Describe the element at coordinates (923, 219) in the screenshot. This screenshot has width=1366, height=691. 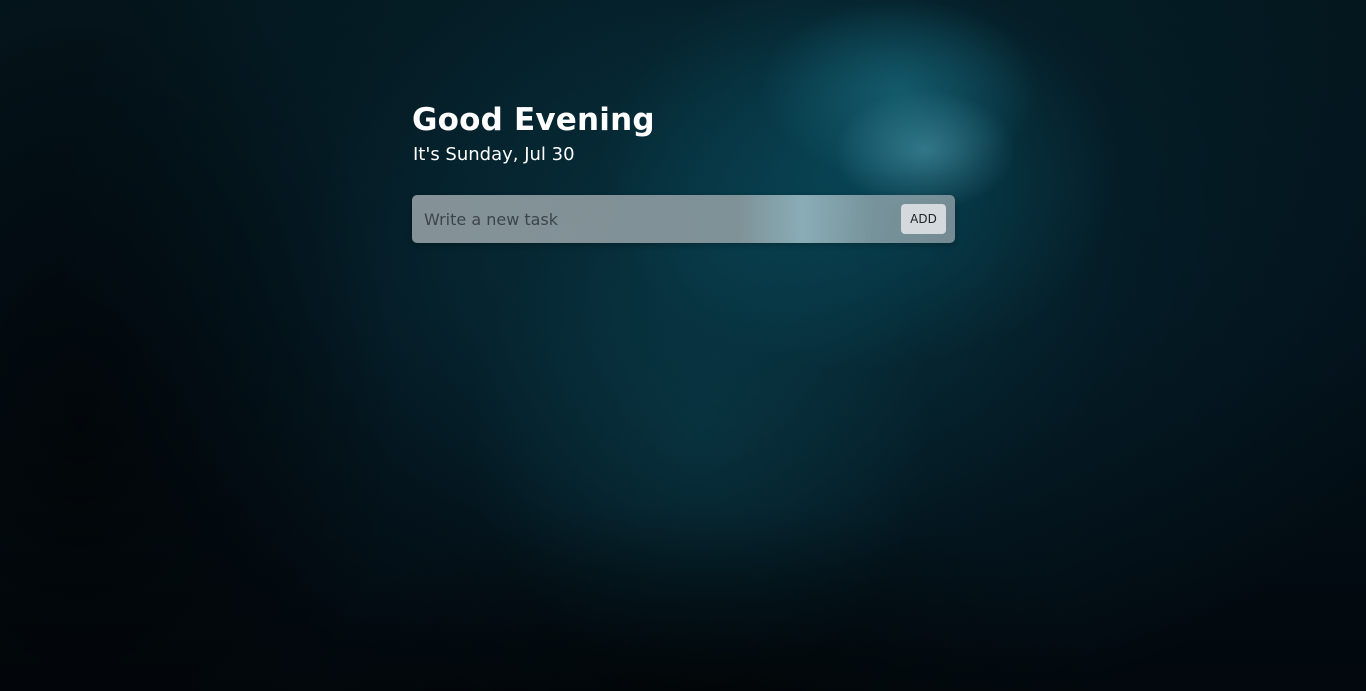
I see `add-task-button: ADD` at that location.